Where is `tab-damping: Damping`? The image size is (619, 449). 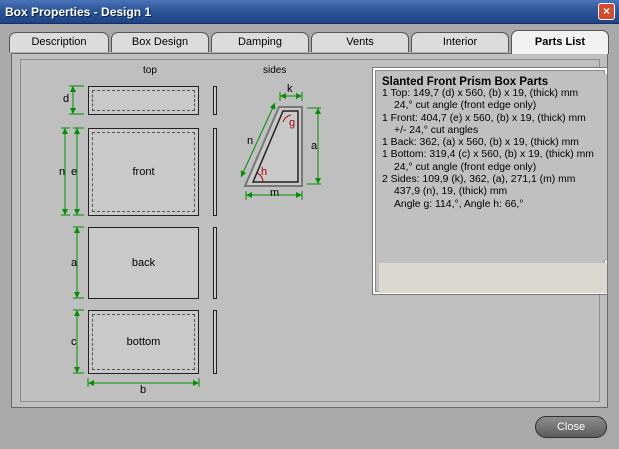
tab-damping: Damping is located at coordinates (260, 42).